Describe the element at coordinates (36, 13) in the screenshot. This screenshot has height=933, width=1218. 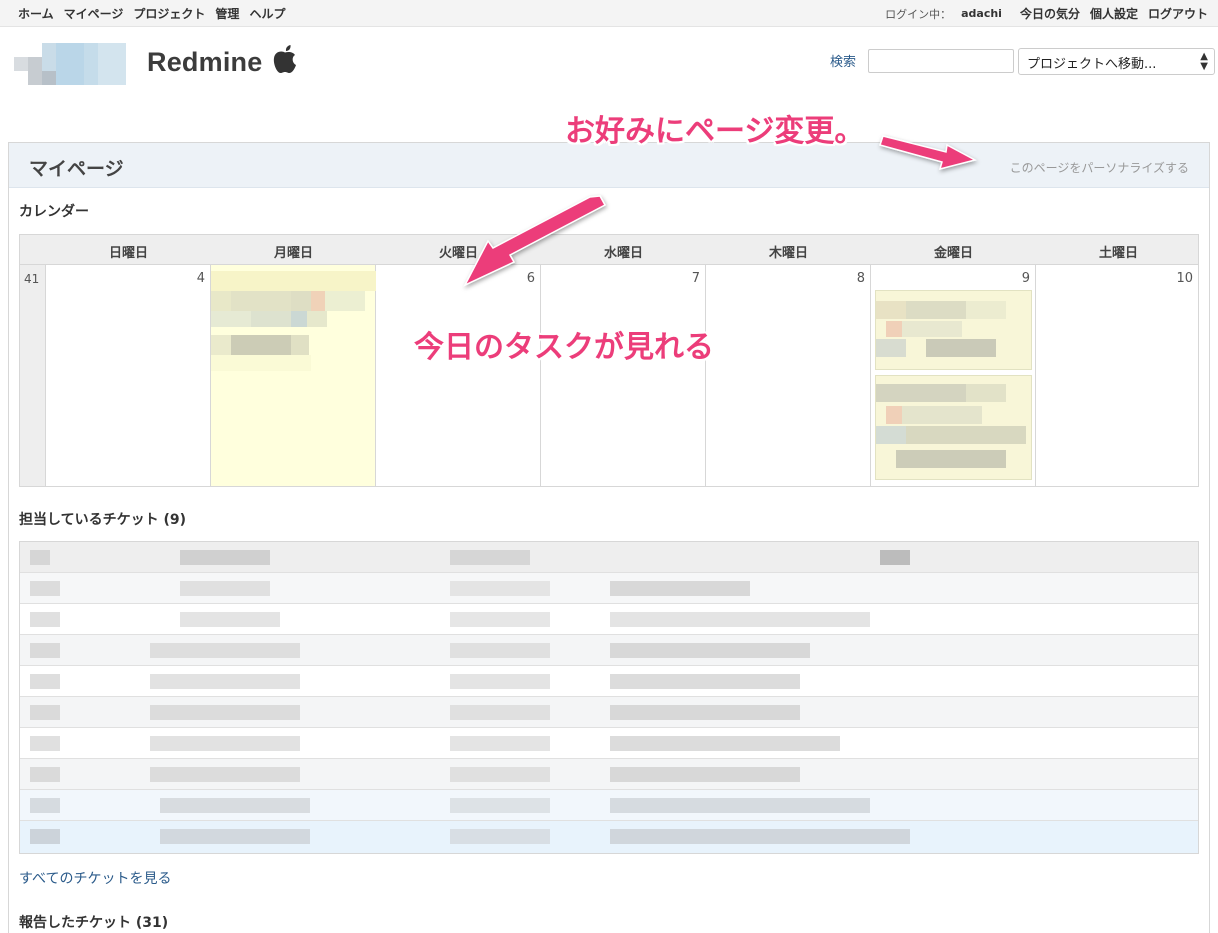
I see `menu-home: ホーム` at that location.